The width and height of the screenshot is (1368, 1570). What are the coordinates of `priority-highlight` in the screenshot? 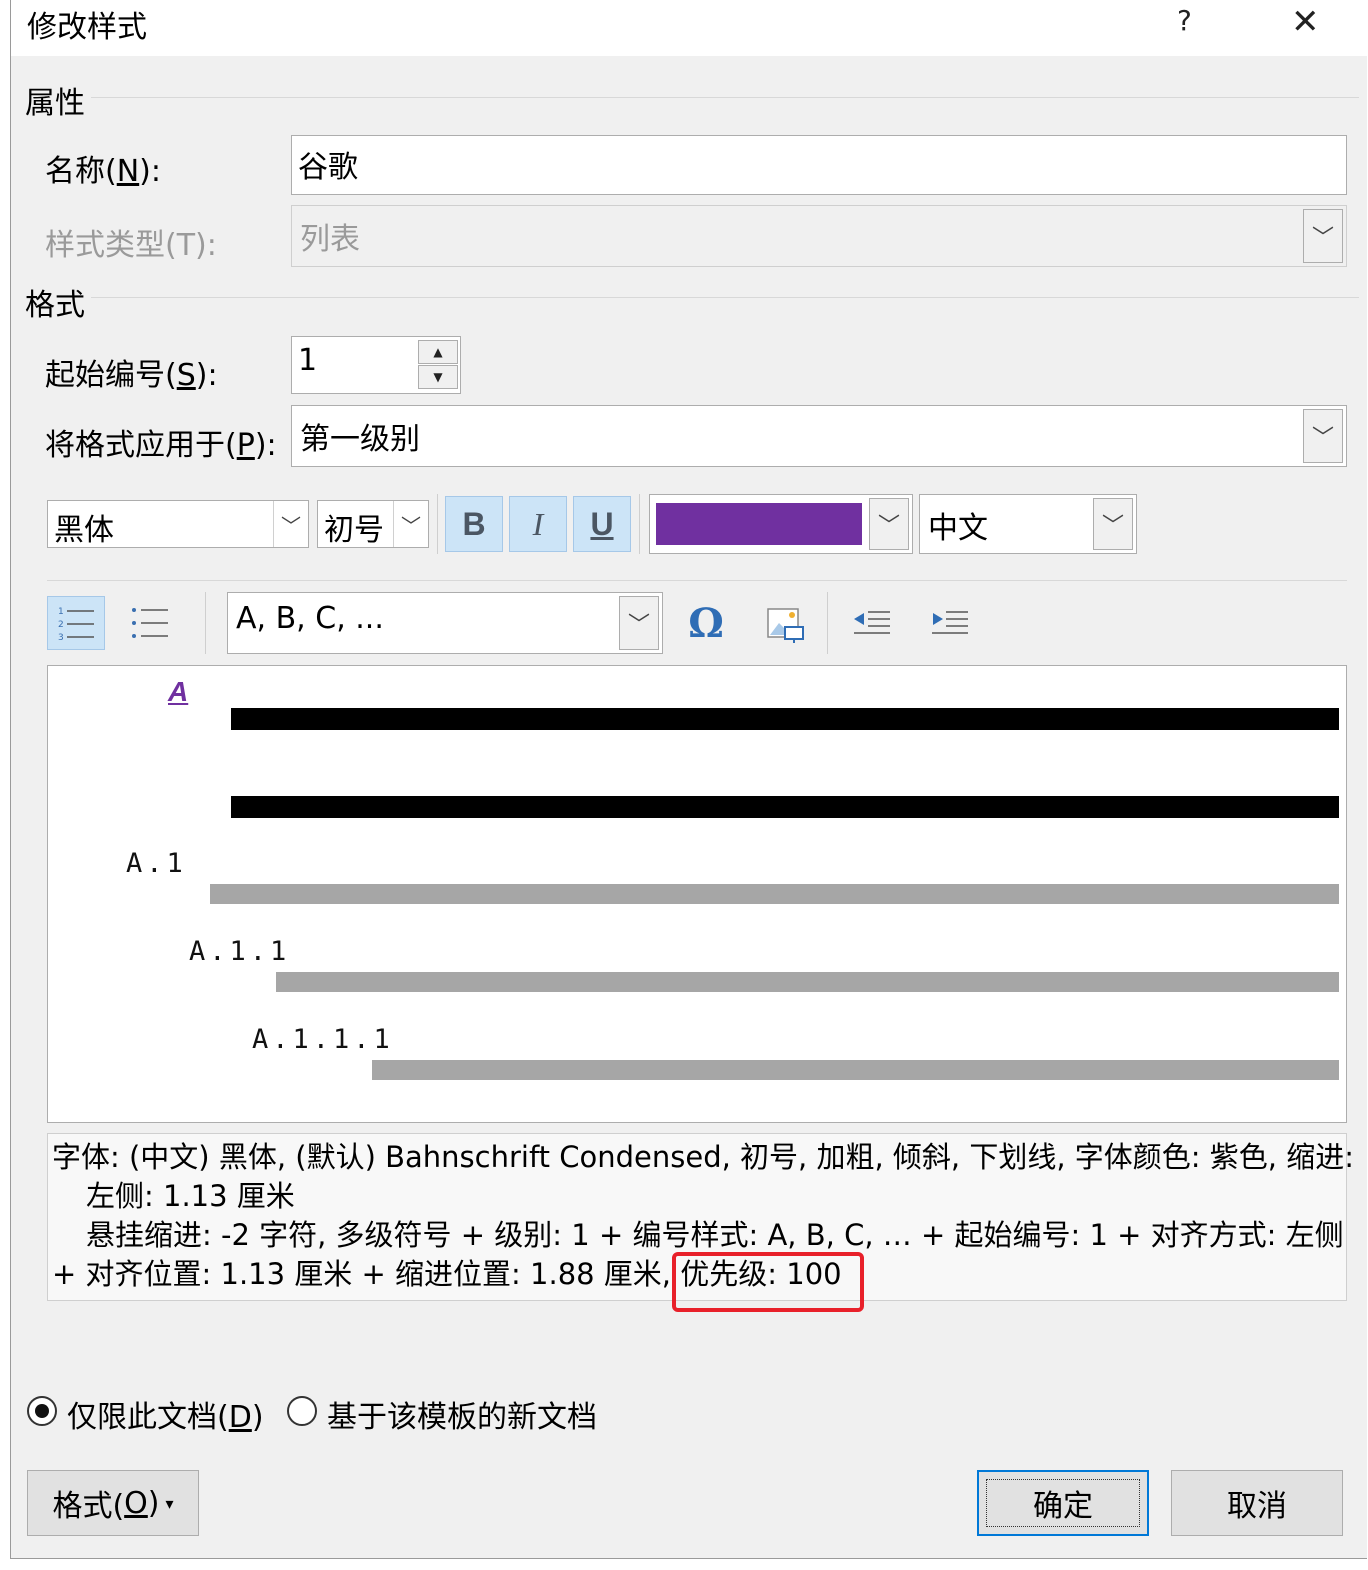 It's located at (768, 1282).